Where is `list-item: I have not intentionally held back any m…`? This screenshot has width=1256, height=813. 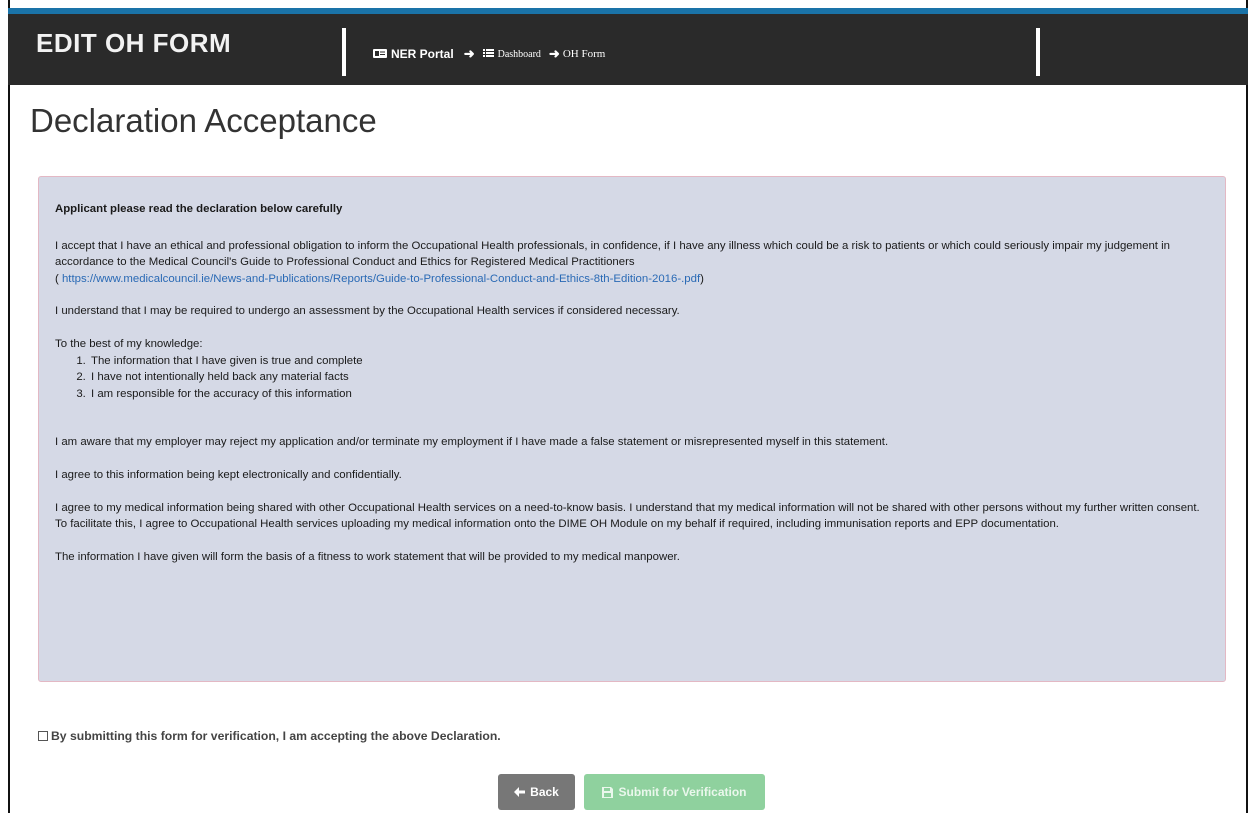
list-item: I have not intentionally held back any m… is located at coordinates (650, 377).